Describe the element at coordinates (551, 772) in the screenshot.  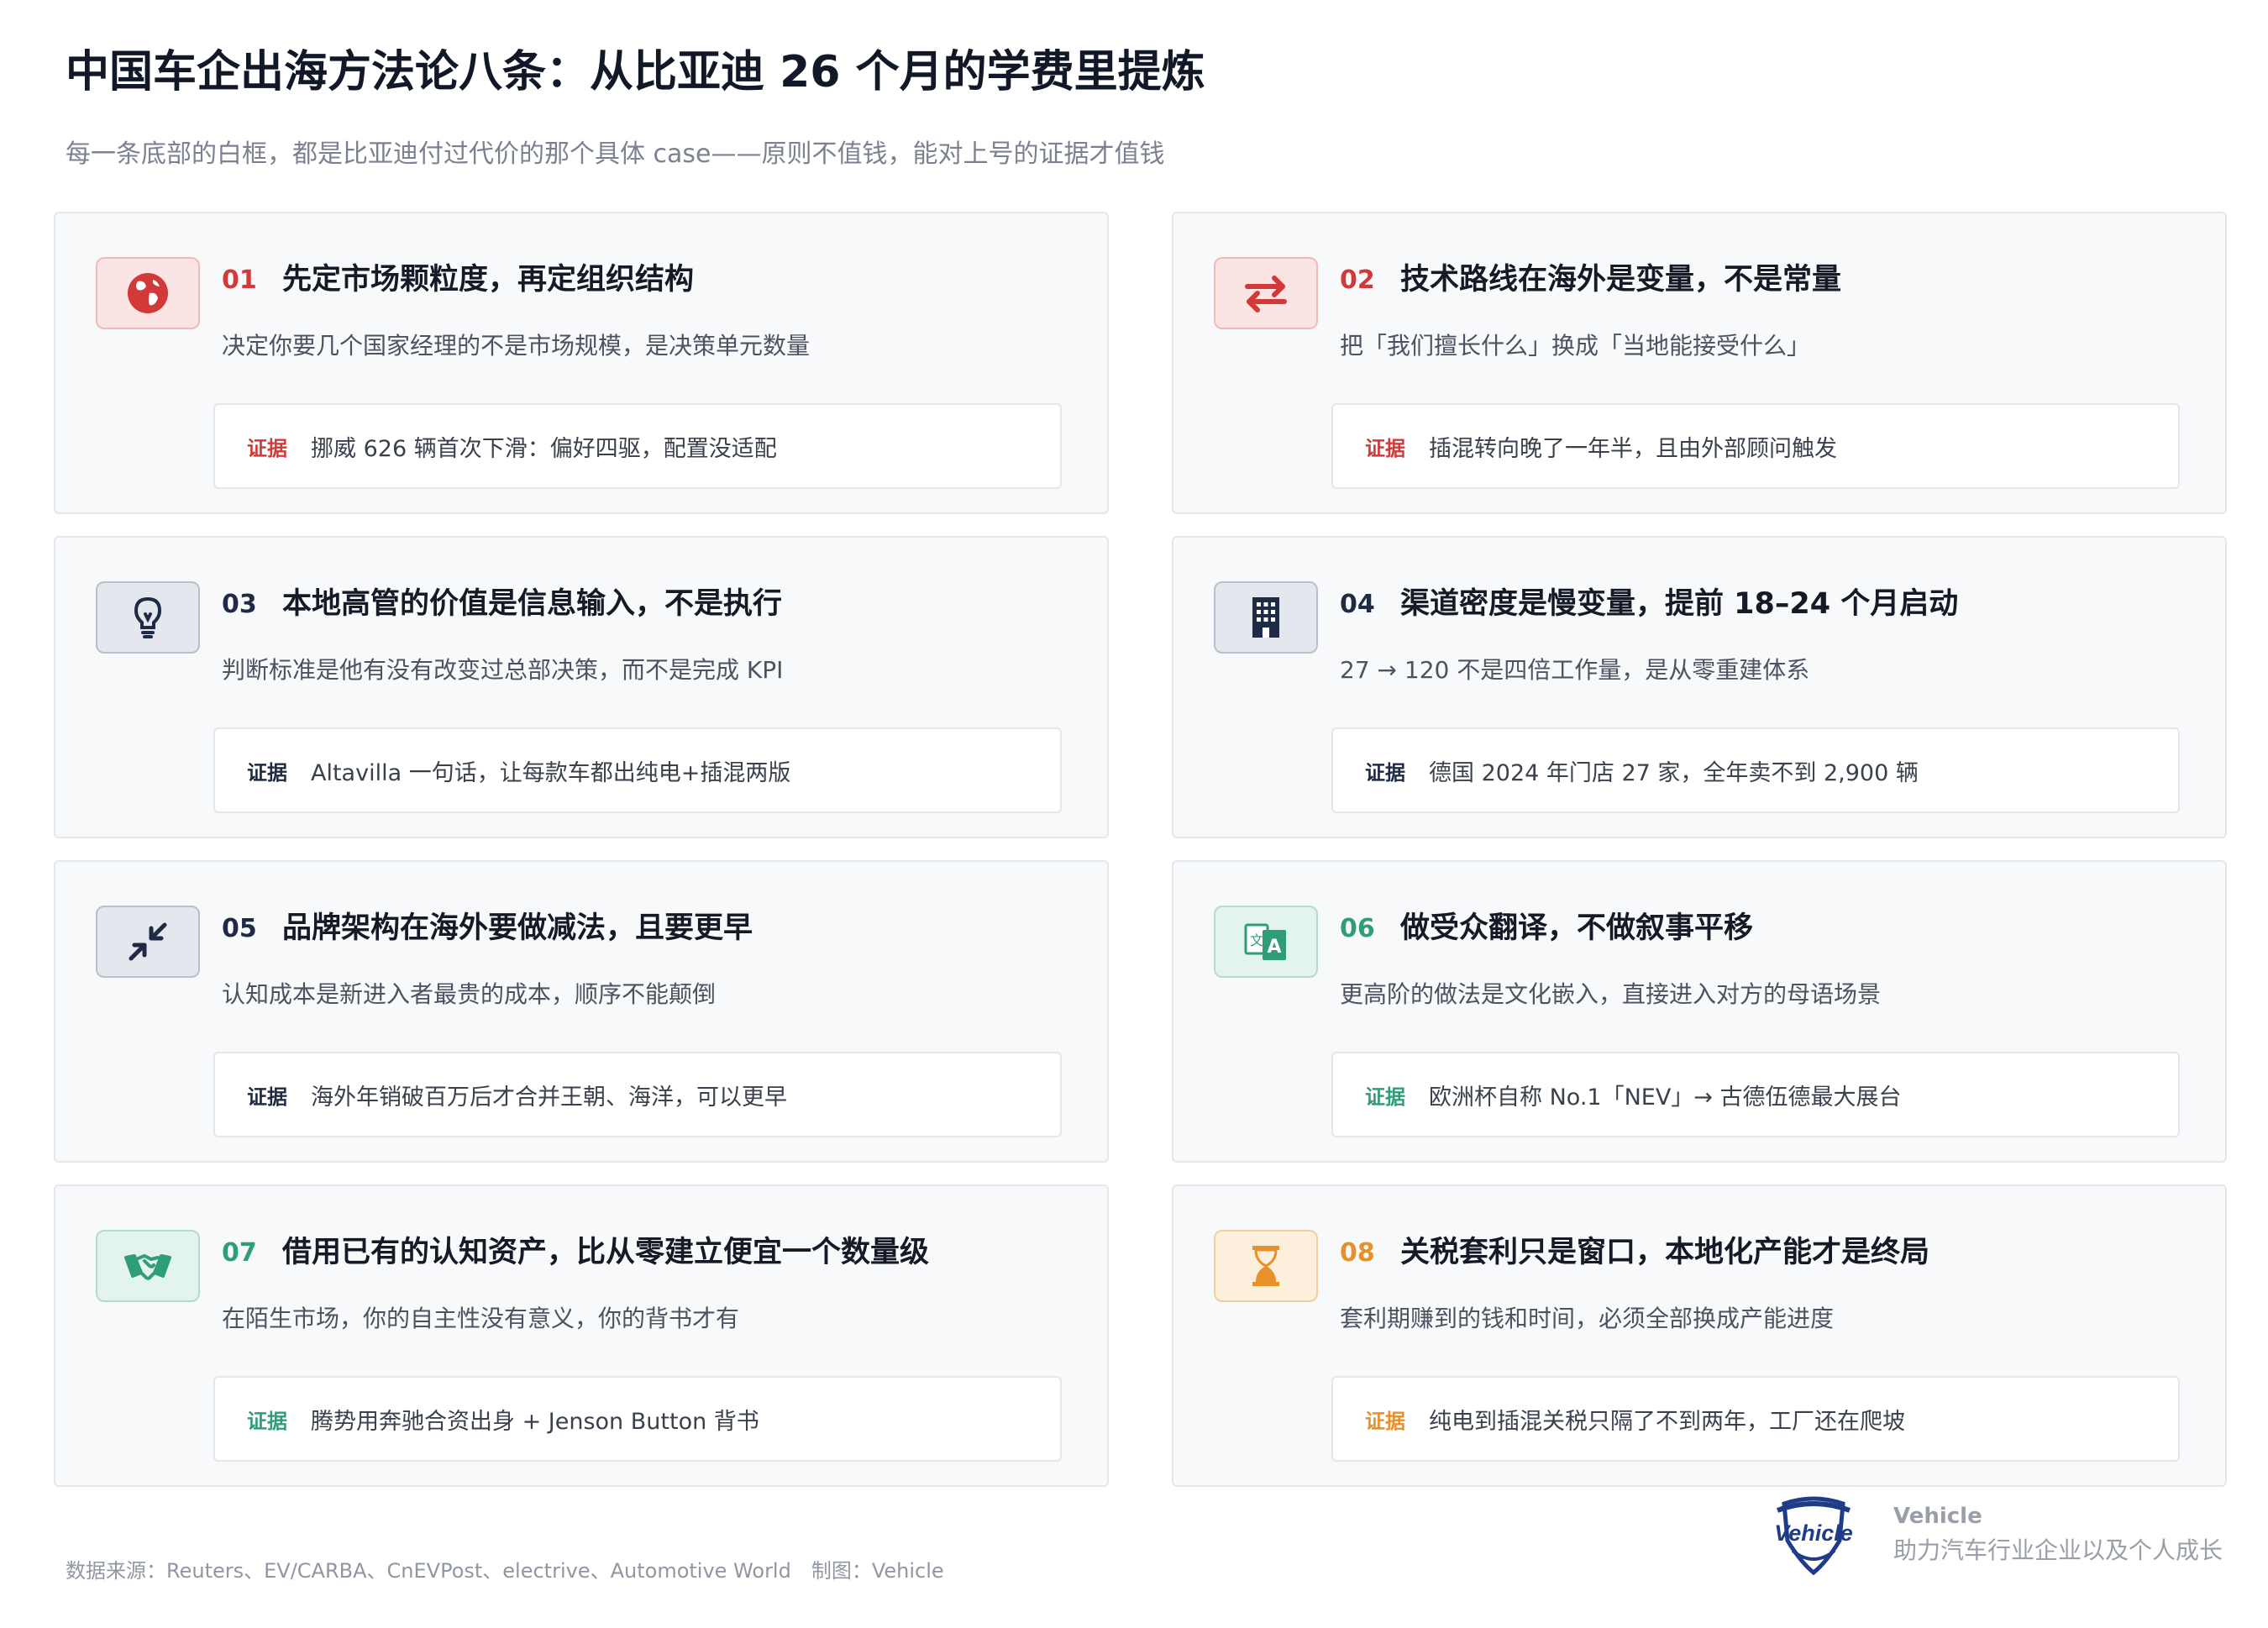
I see `evidence-text: Altavilla 一句话，让每款车都出纯电+插混两版` at that location.